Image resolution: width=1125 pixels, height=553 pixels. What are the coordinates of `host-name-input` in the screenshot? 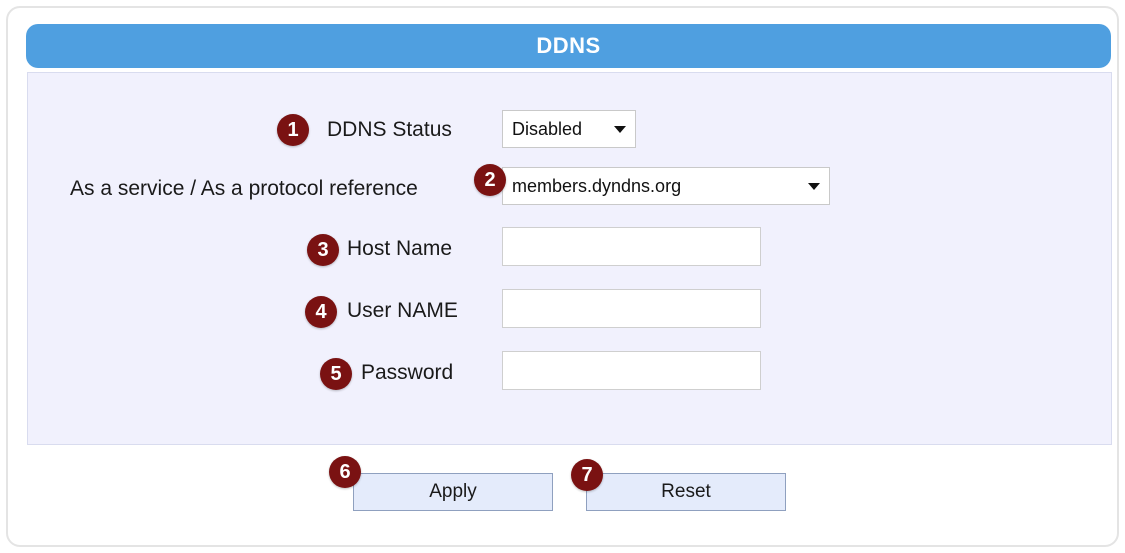 It's located at (631, 246).